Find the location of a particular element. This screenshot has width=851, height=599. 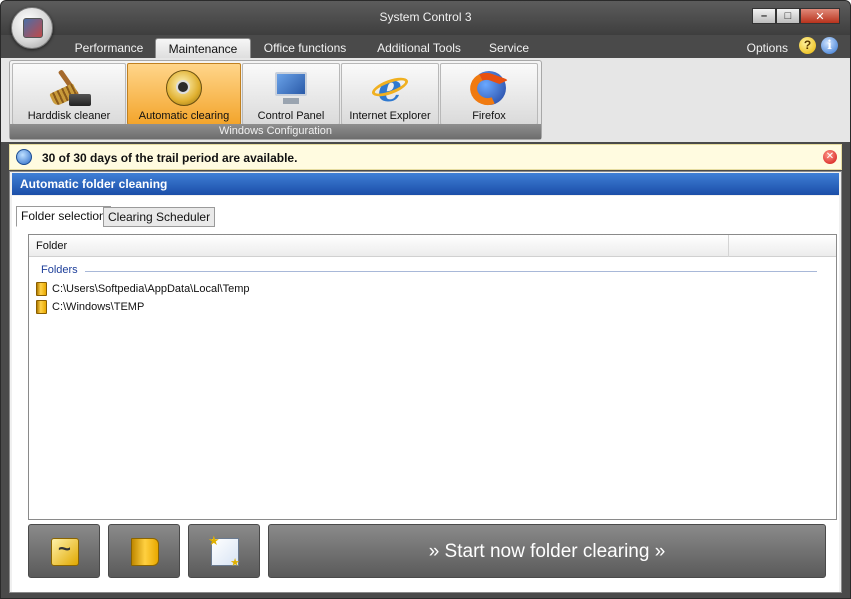

list-group-label: Folders is located at coordinates (59, 270).